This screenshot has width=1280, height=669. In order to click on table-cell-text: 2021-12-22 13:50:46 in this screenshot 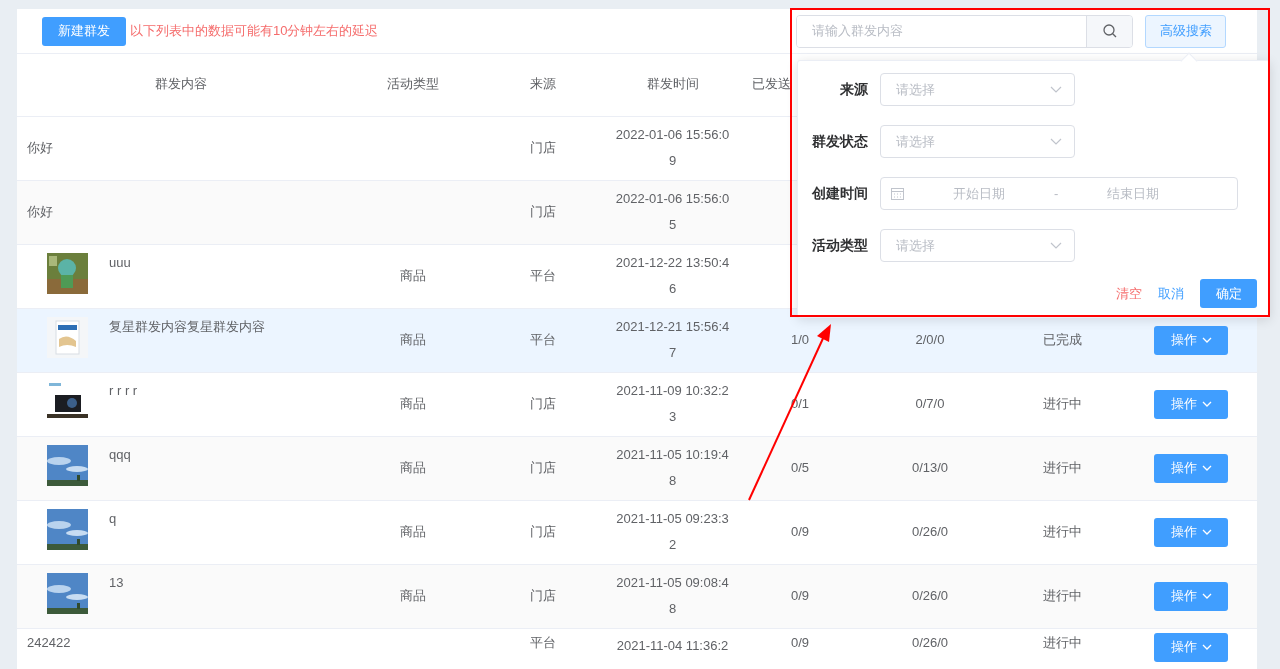, I will do `click(672, 276)`.